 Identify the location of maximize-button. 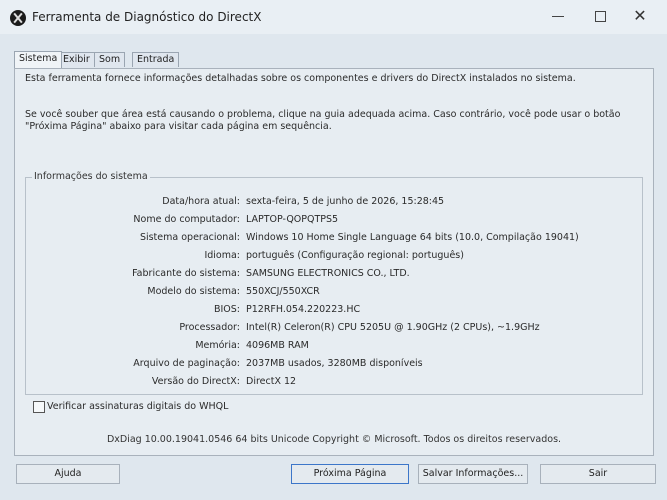
(600, 16).